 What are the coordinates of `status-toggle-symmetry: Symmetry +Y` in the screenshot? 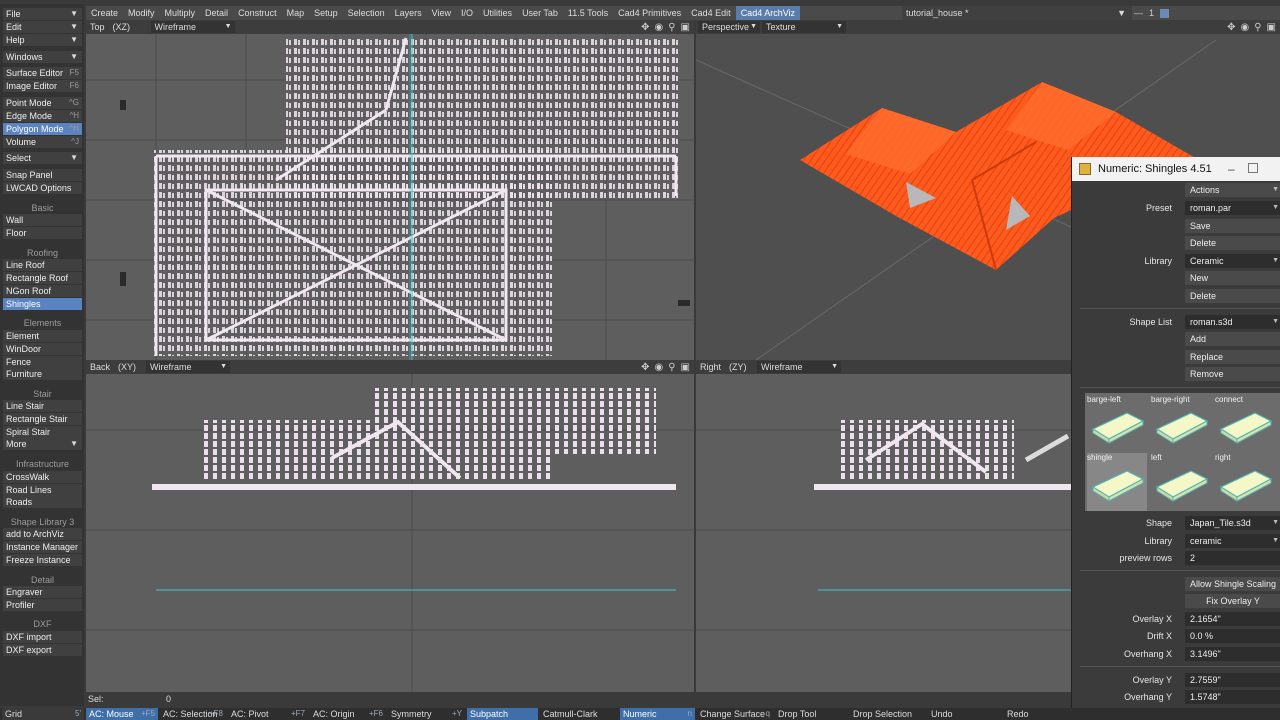 It's located at (426, 714).